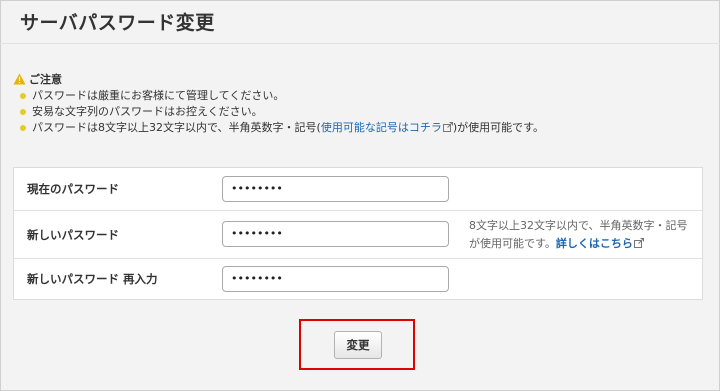  What do you see at coordinates (381, 127) in the screenshot?
I see `usable-symbols-link-text: 使用可能な記号はコチラ` at bounding box center [381, 127].